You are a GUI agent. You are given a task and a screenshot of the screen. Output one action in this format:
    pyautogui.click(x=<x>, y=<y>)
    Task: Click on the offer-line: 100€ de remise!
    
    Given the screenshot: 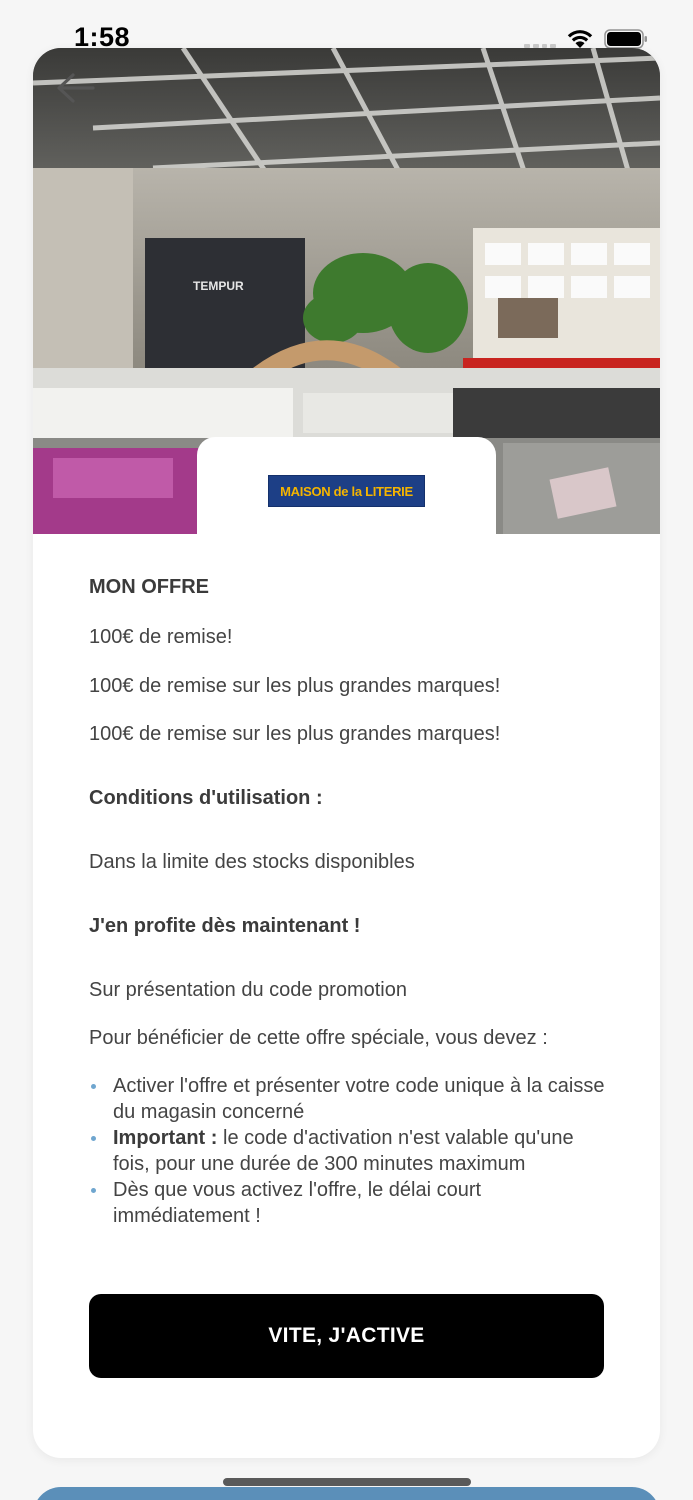 What is the action you would take?
    pyautogui.click(x=161, y=637)
    